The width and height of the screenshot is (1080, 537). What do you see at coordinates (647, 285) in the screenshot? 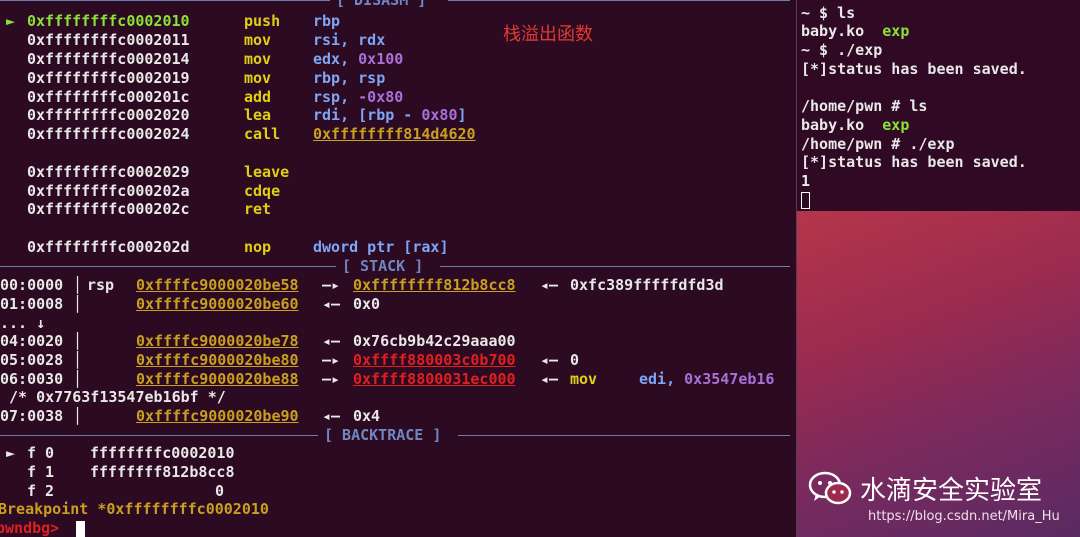
I see `stack-value: 0xfc389fffffdfd3d` at bounding box center [647, 285].